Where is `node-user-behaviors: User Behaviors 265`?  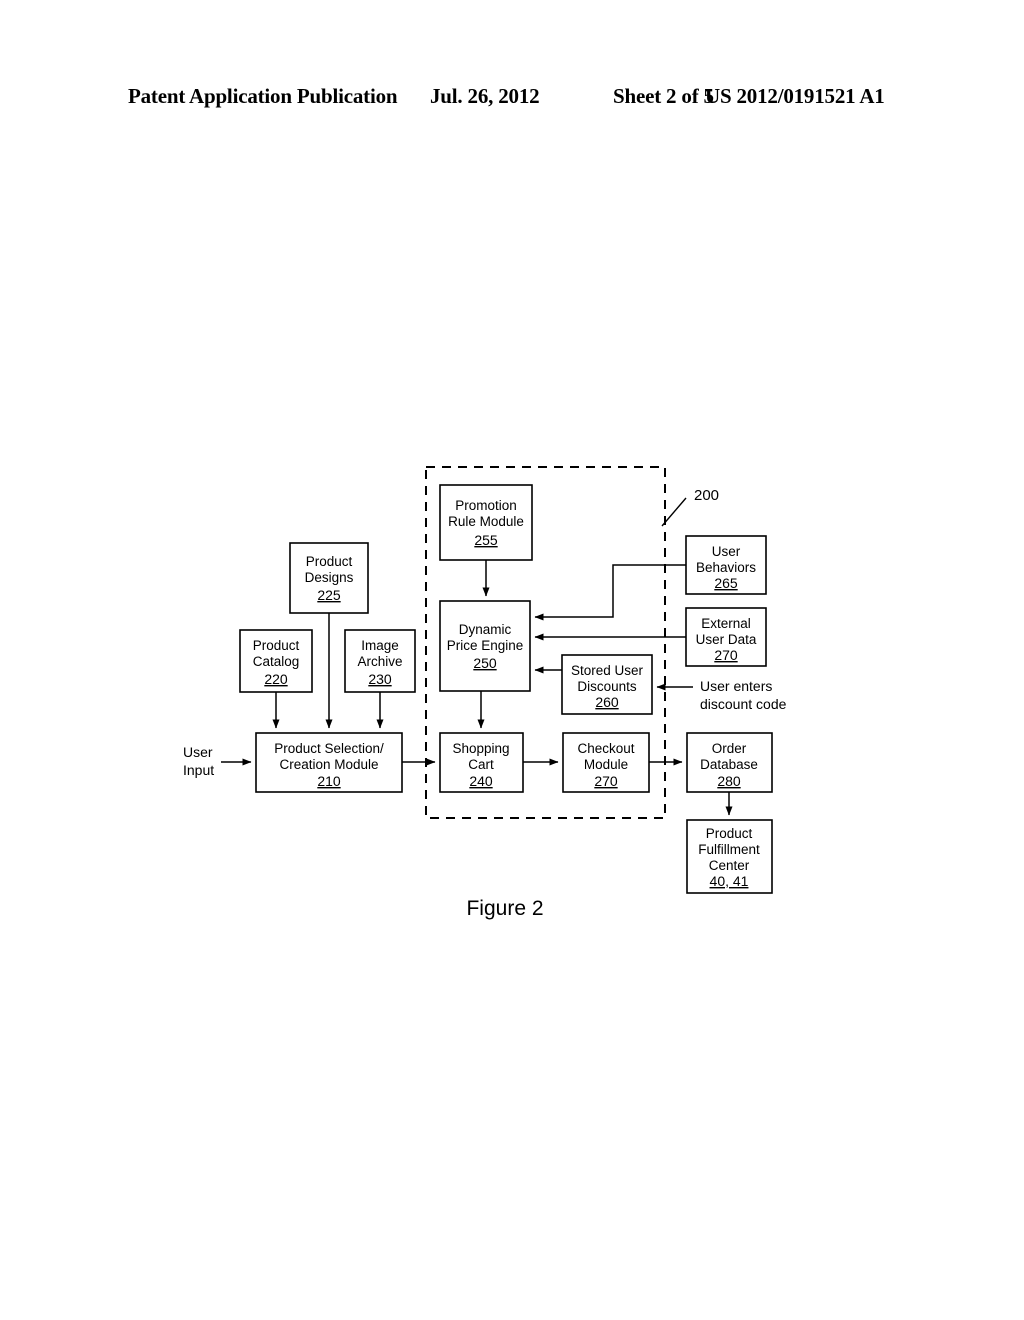 node-user-behaviors: User Behaviors 265 is located at coordinates (726, 565).